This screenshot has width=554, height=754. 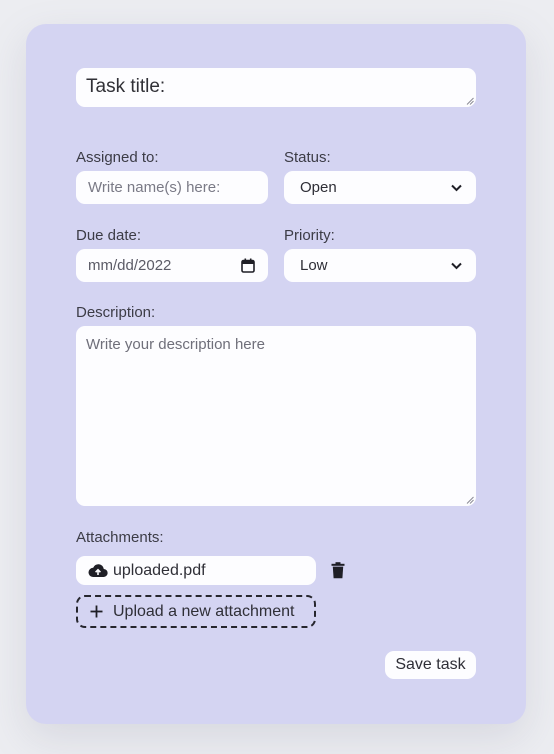 I want to click on description-label: Description:, so click(x=116, y=312).